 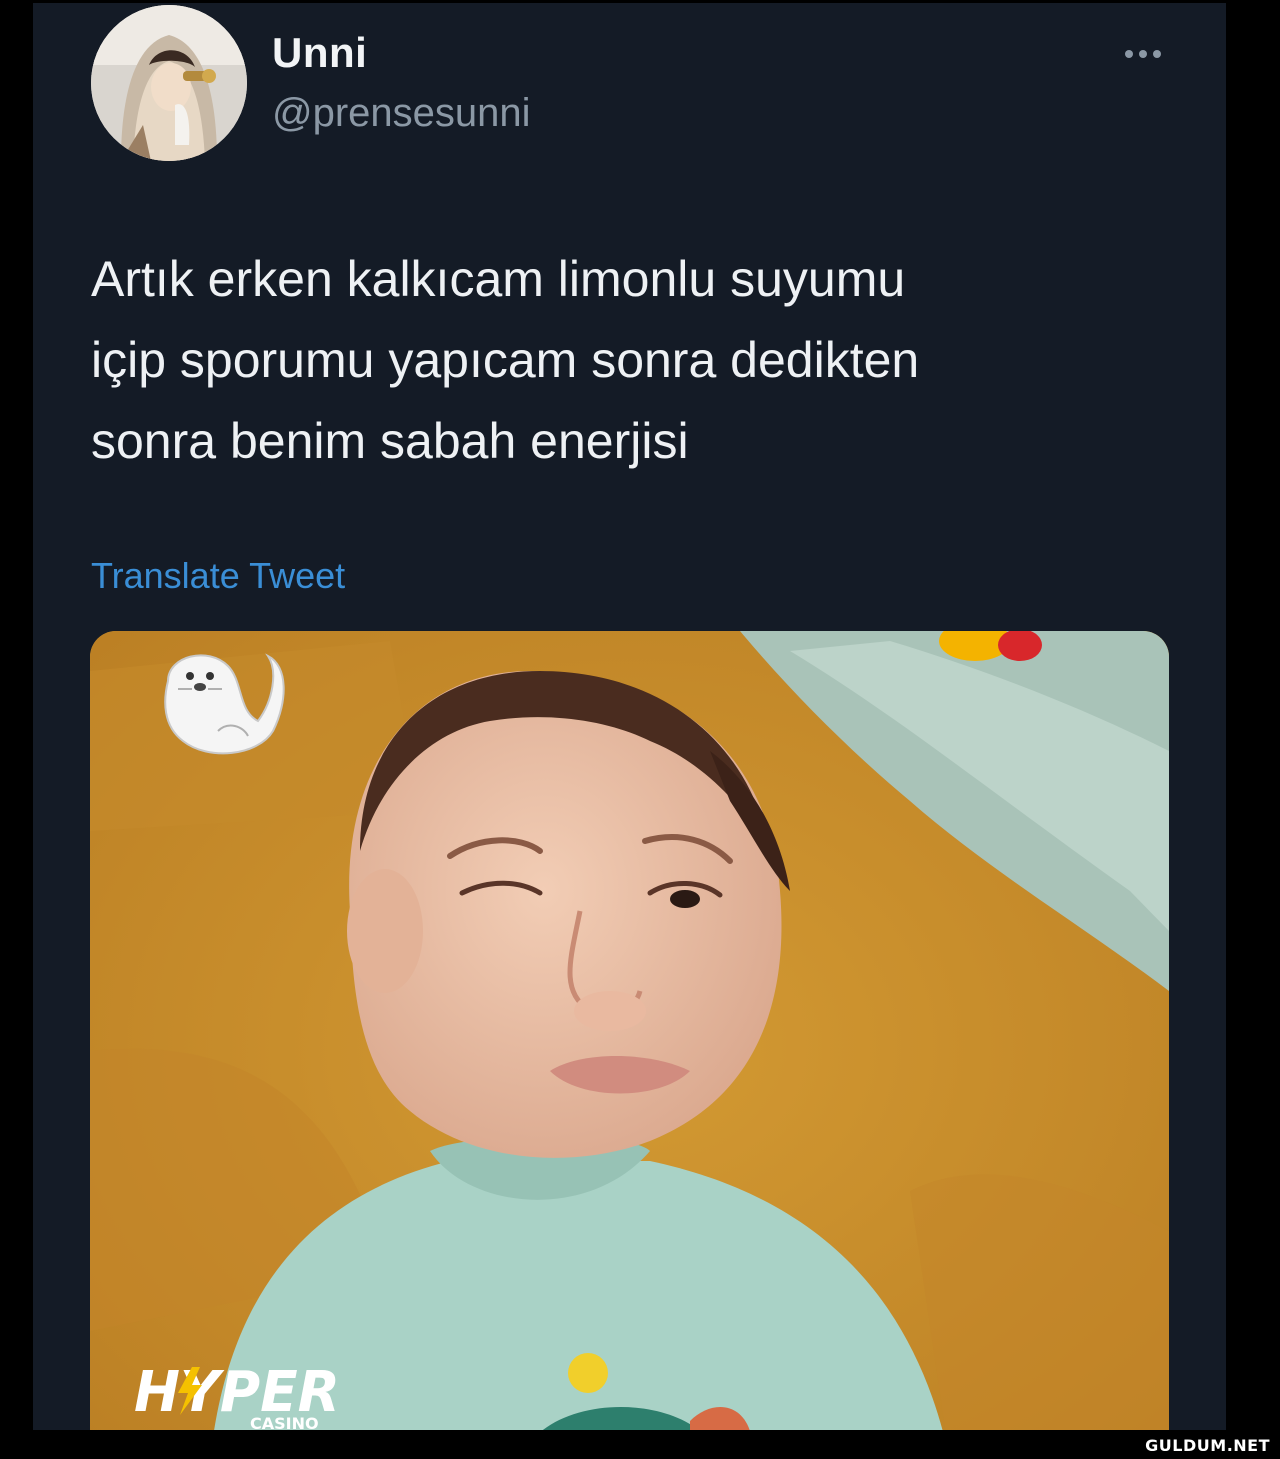 What do you see at coordinates (218, 701) in the screenshot?
I see `seal-emoji-icon` at bounding box center [218, 701].